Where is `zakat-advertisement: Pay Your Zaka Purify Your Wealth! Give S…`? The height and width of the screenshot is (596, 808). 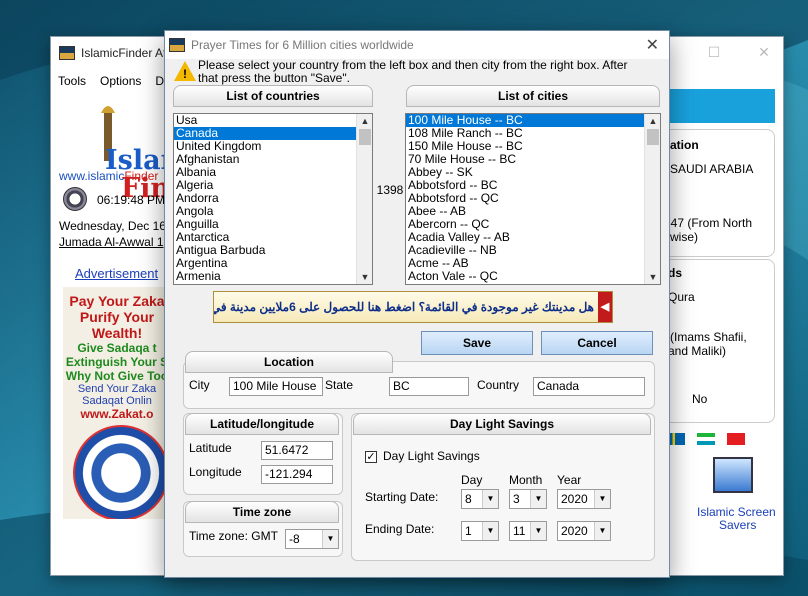
zakat-advertisement: Pay Your Zaka Purify Your Wealth! Give S… is located at coordinates (117, 403).